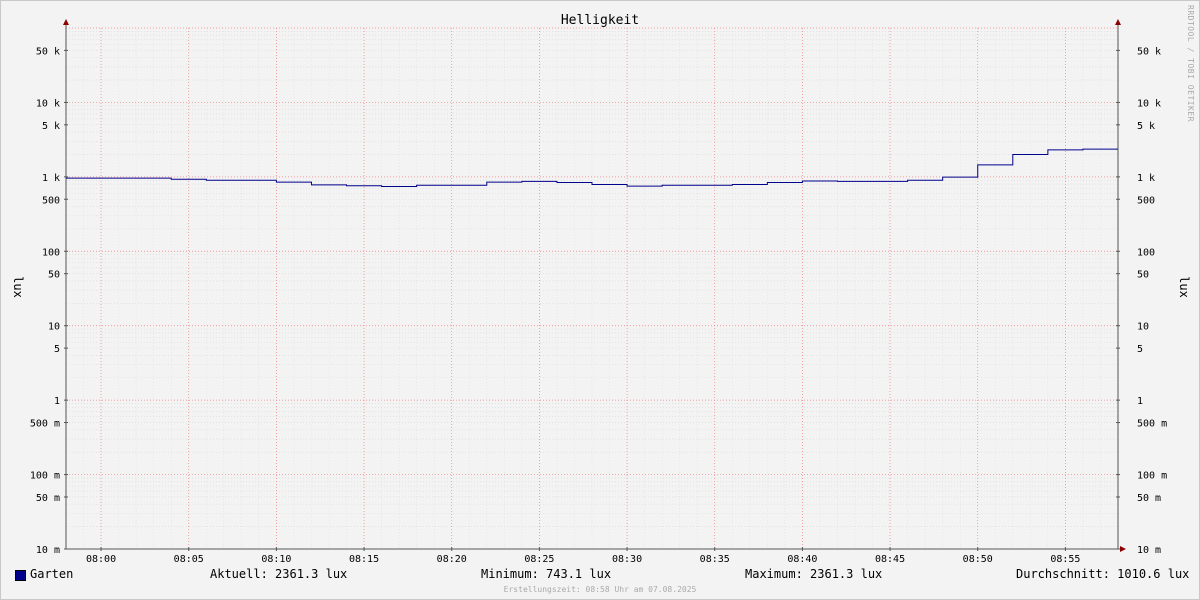  I want to click on y-tick-label-right: 500, so click(1146, 200).